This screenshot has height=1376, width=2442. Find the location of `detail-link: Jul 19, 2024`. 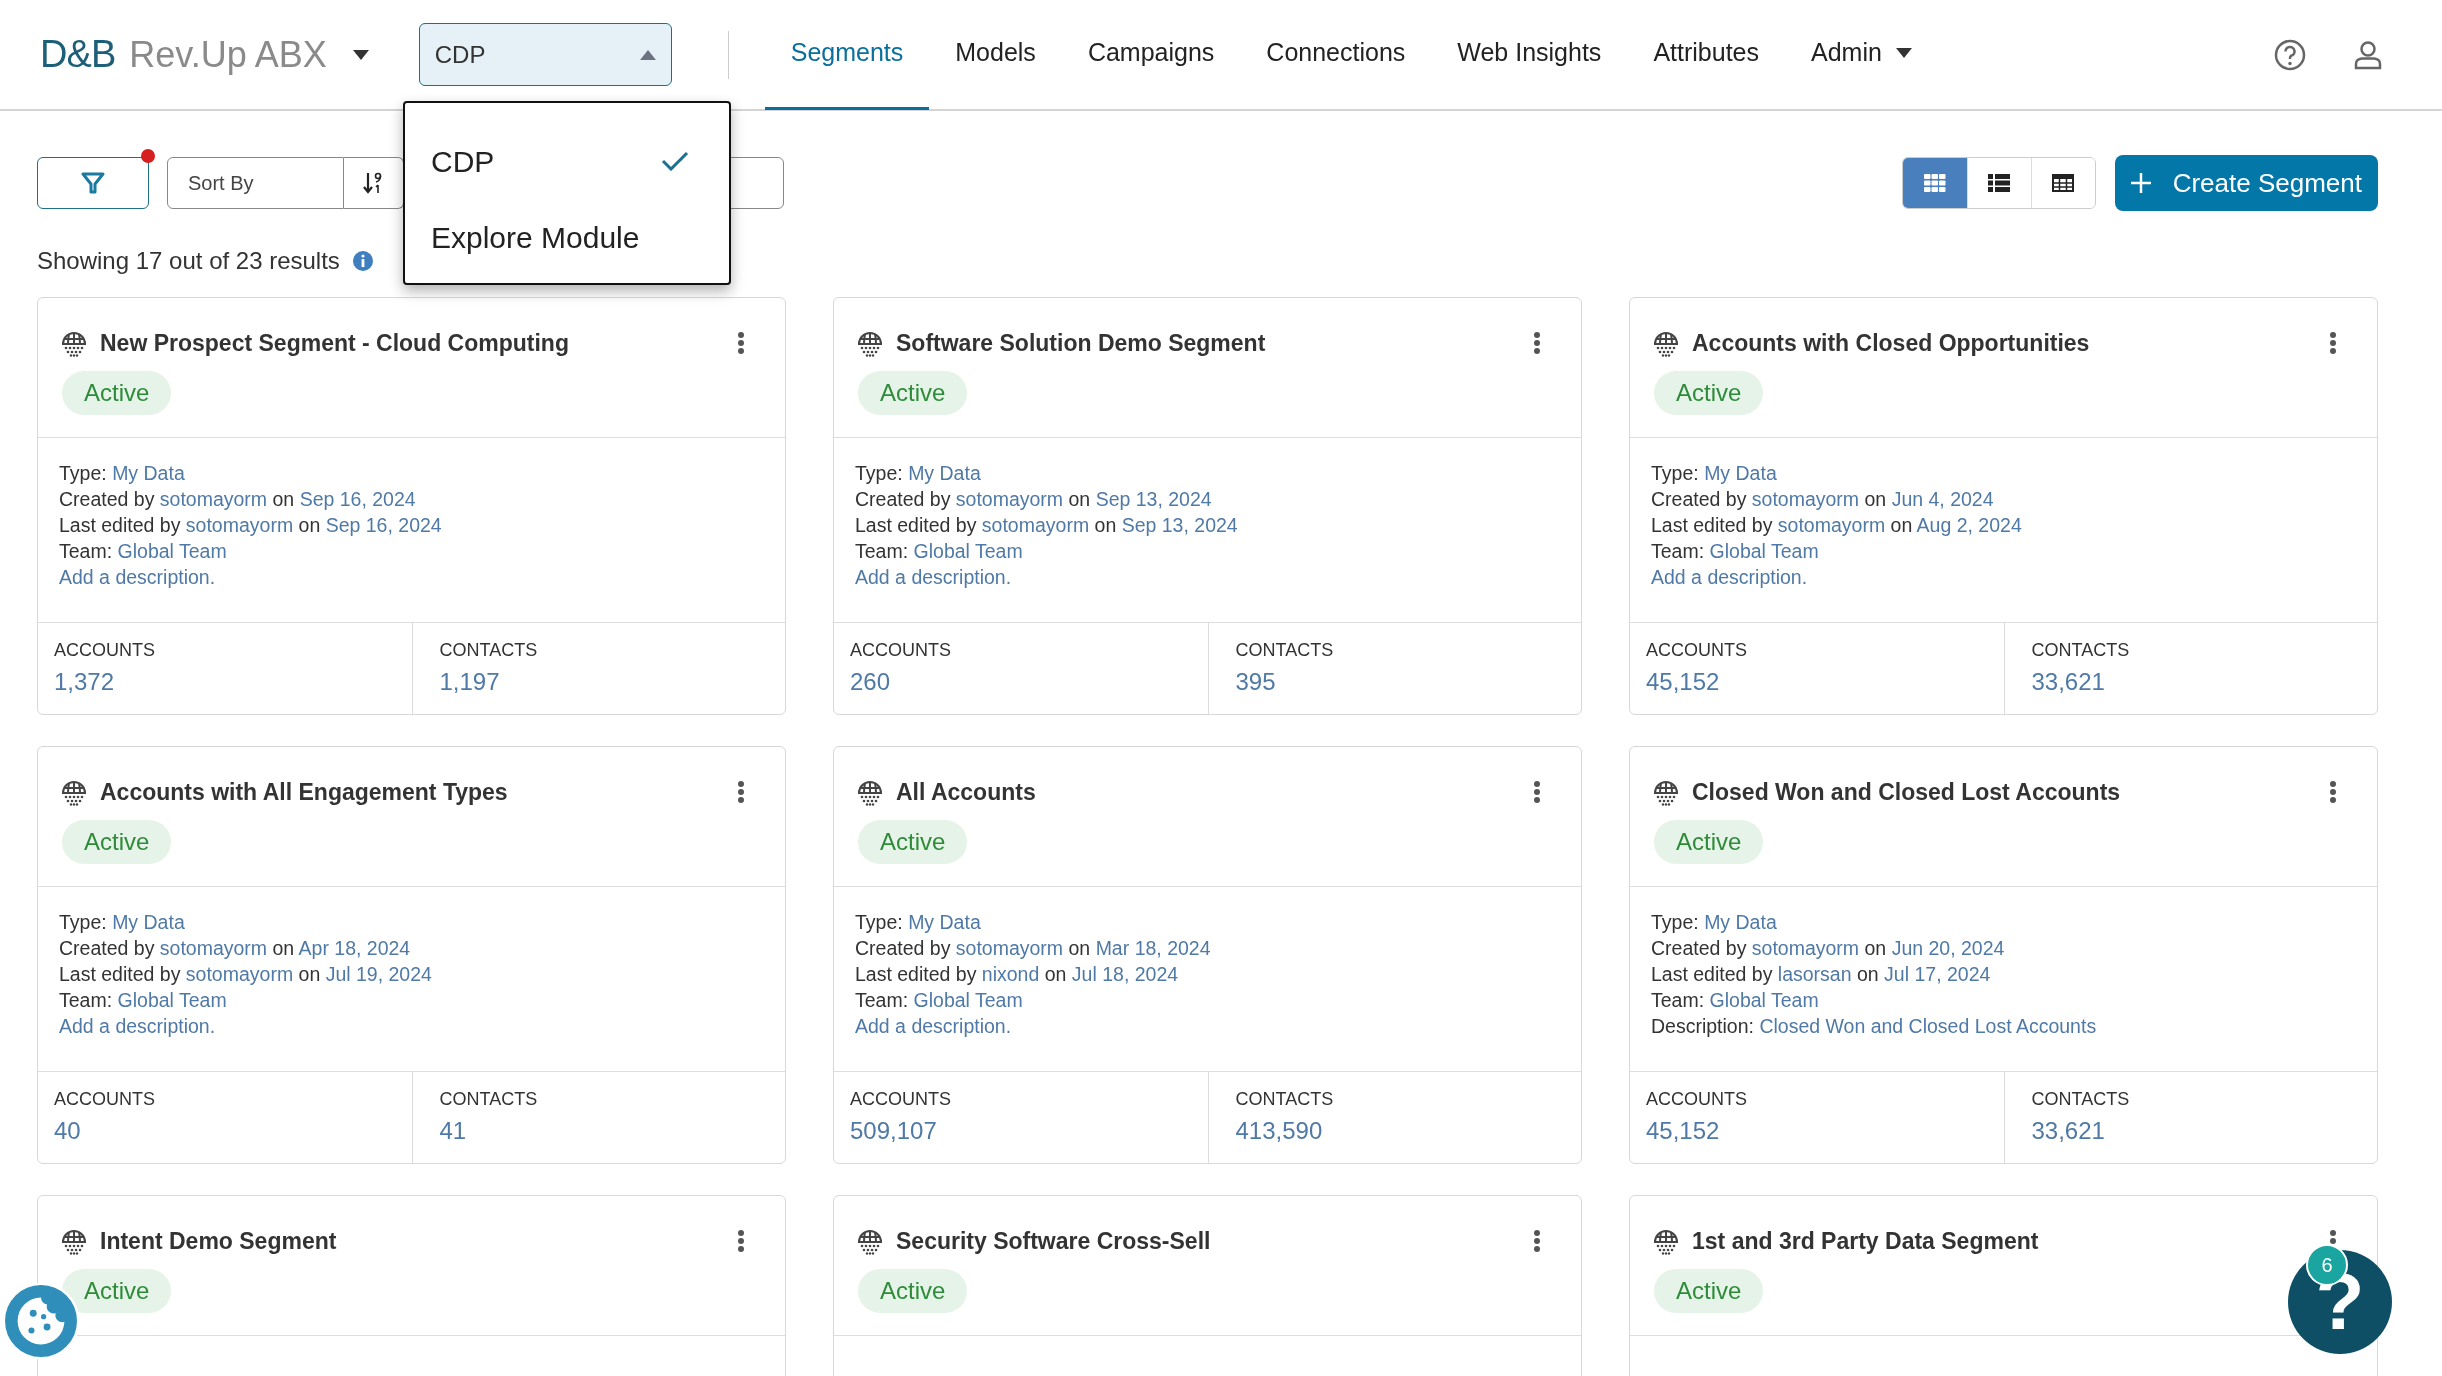

detail-link: Jul 19, 2024 is located at coordinates (378, 974).